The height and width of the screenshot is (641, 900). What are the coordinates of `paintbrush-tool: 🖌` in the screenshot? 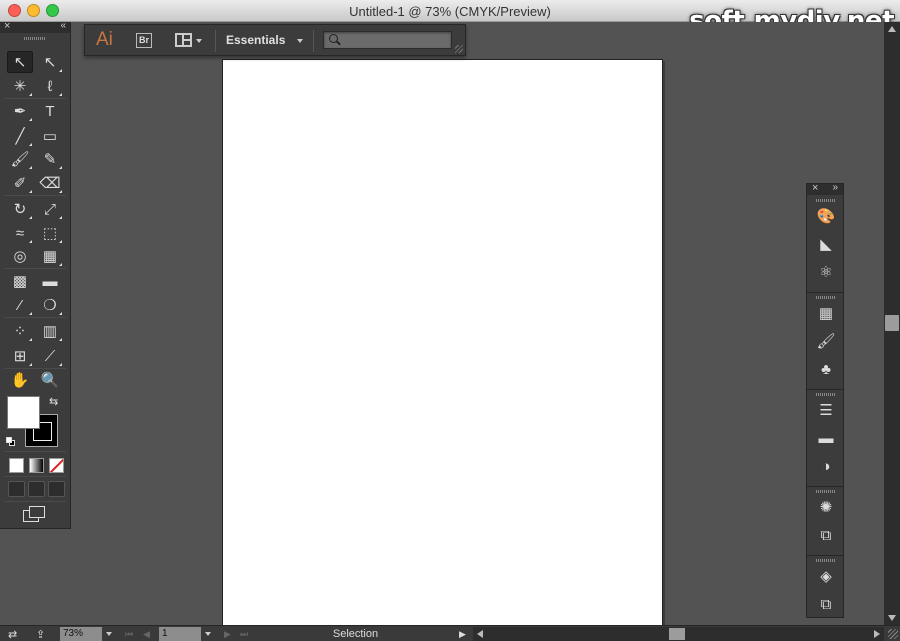 It's located at (20, 159).